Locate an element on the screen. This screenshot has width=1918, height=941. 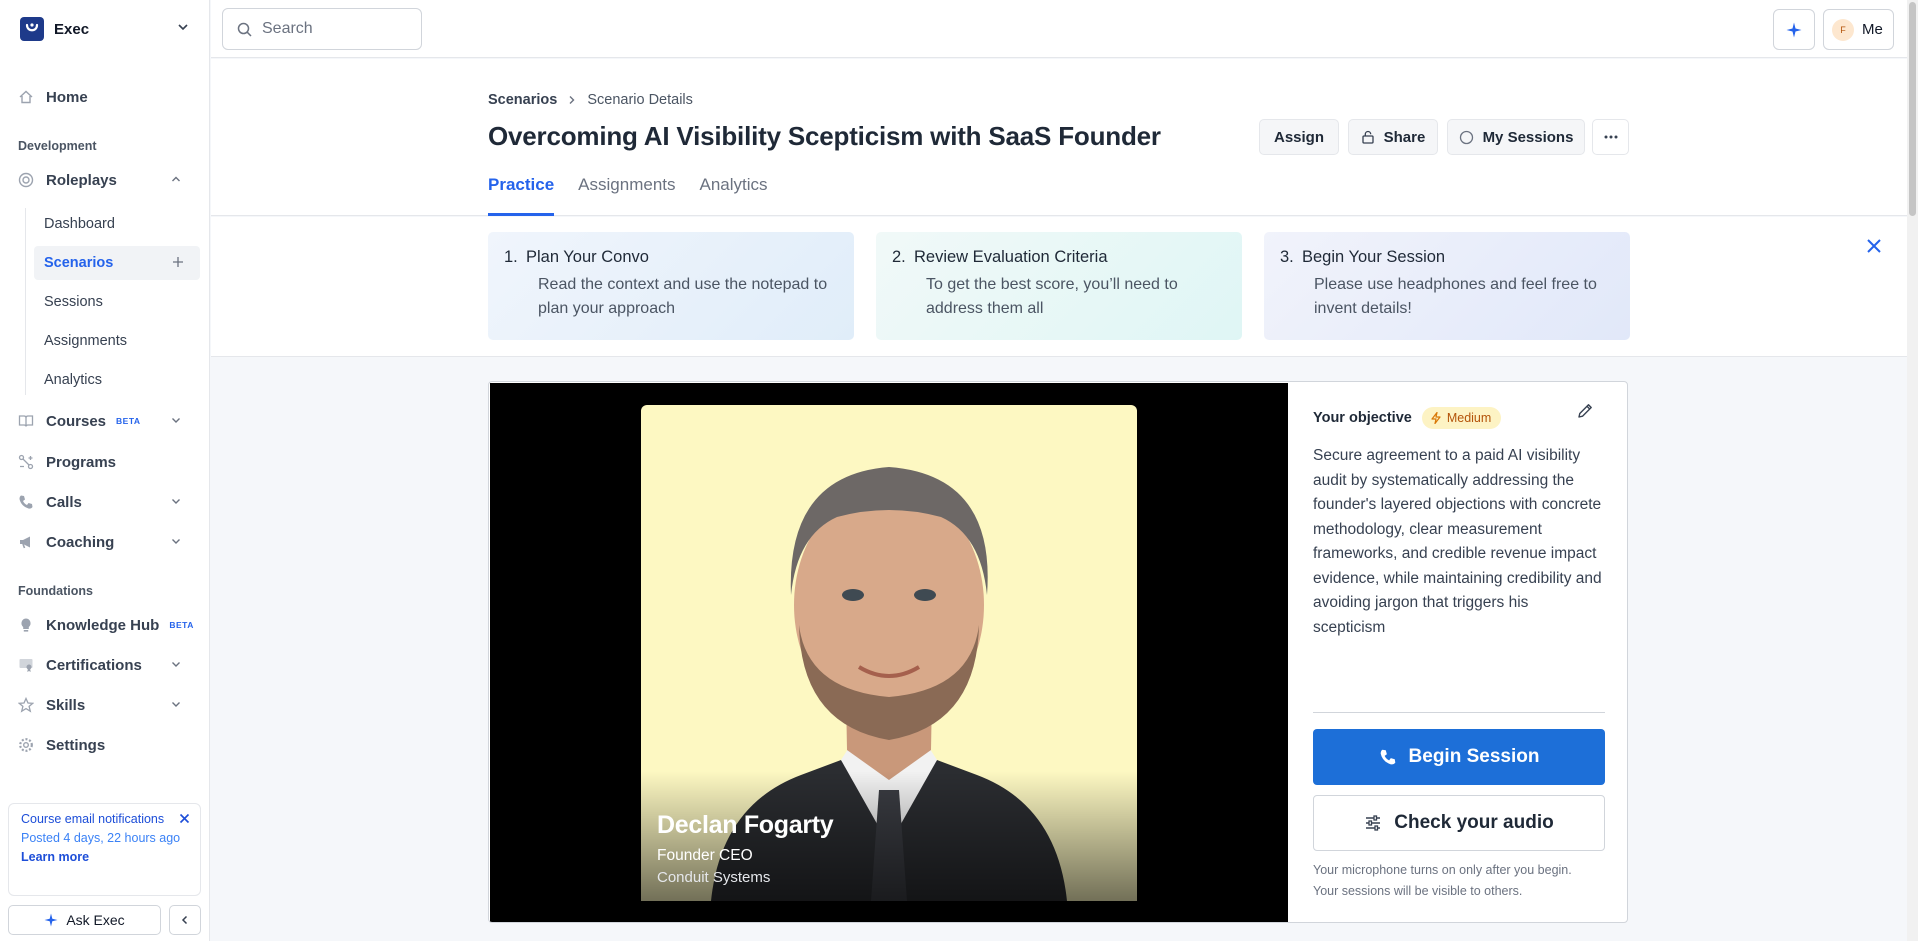
assign-label: Assign is located at coordinates (1298, 137).